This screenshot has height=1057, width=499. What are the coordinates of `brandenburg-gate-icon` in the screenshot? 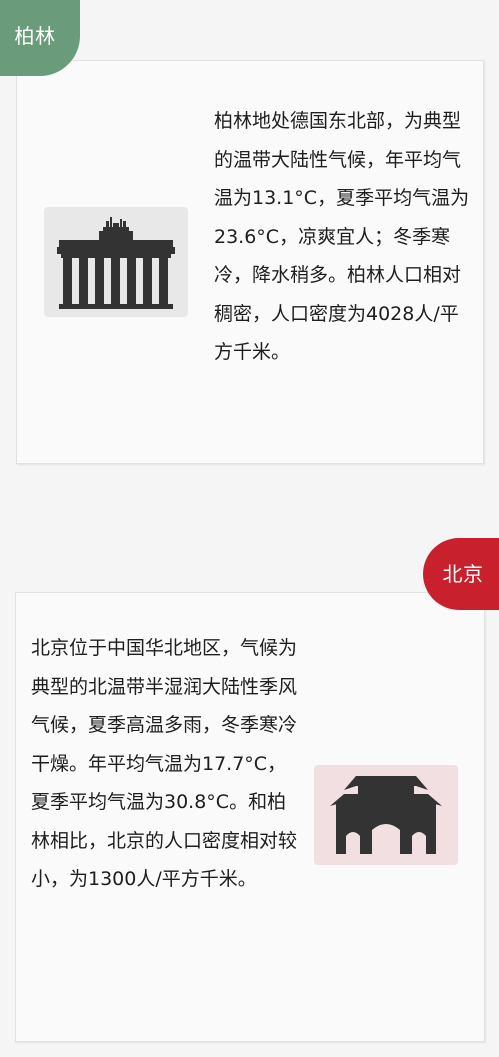 It's located at (116, 263).